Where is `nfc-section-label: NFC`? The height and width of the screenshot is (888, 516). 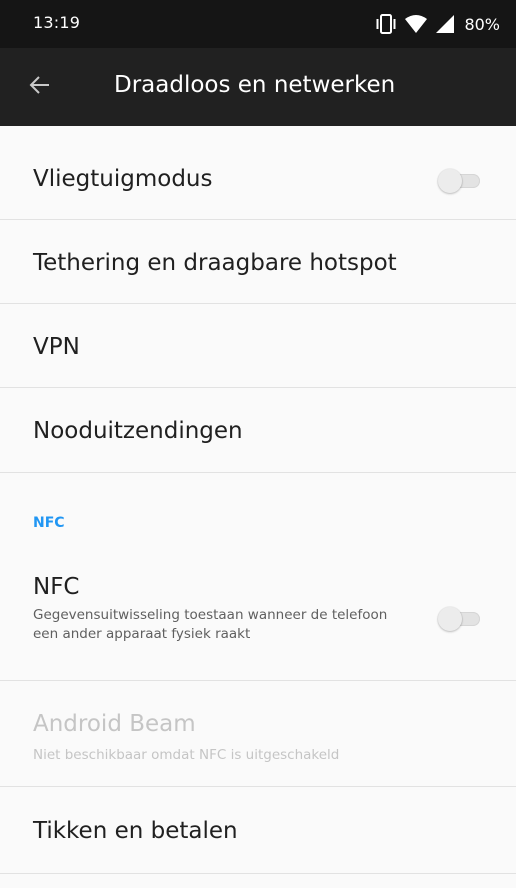 nfc-section-label: NFC is located at coordinates (49, 523).